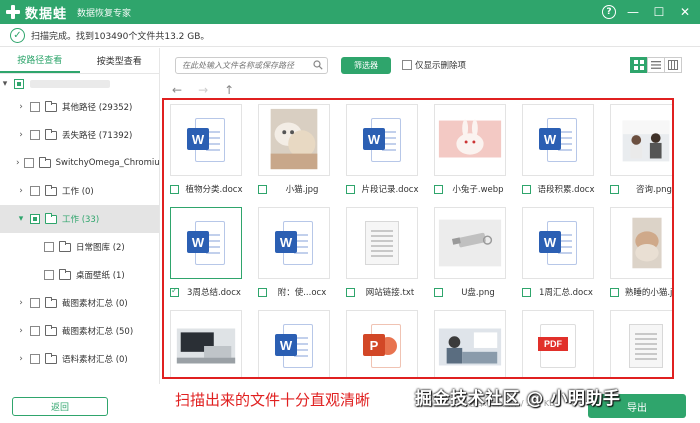  I want to click on tree-subitem: 桌面壁纸 (1), so click(79, 275).